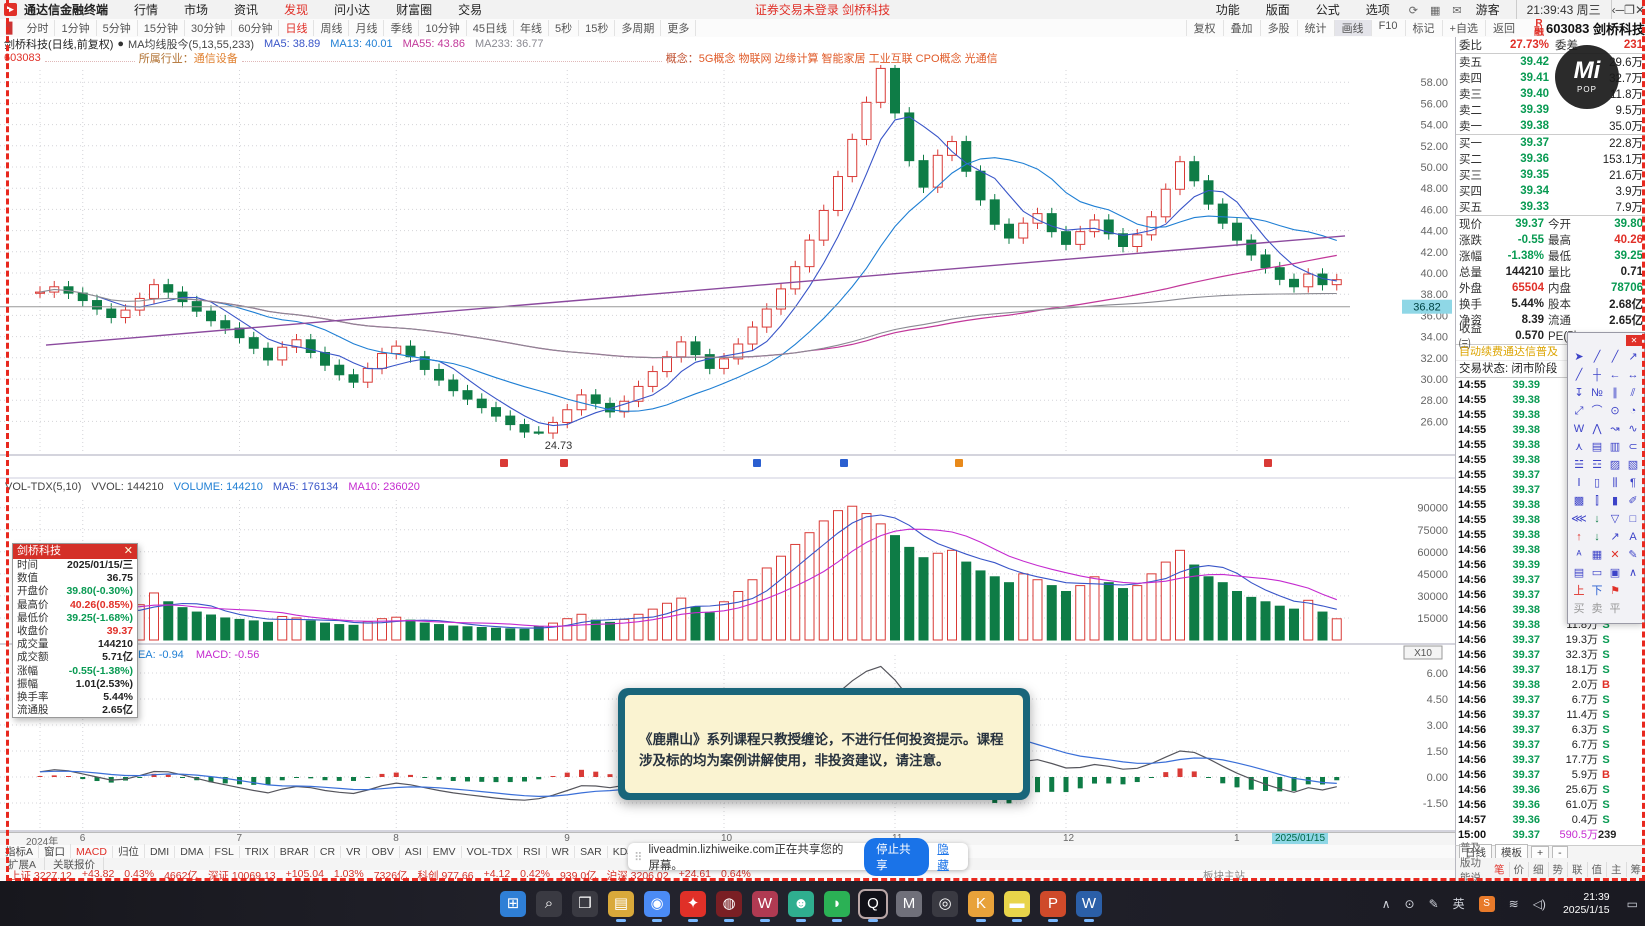 This screenshot has height=926, width=1645. What do you see at coordinates (1629, 10) in the screenshot?
I see `maximize-icon: ❐` at bounding box center [1629, 10].